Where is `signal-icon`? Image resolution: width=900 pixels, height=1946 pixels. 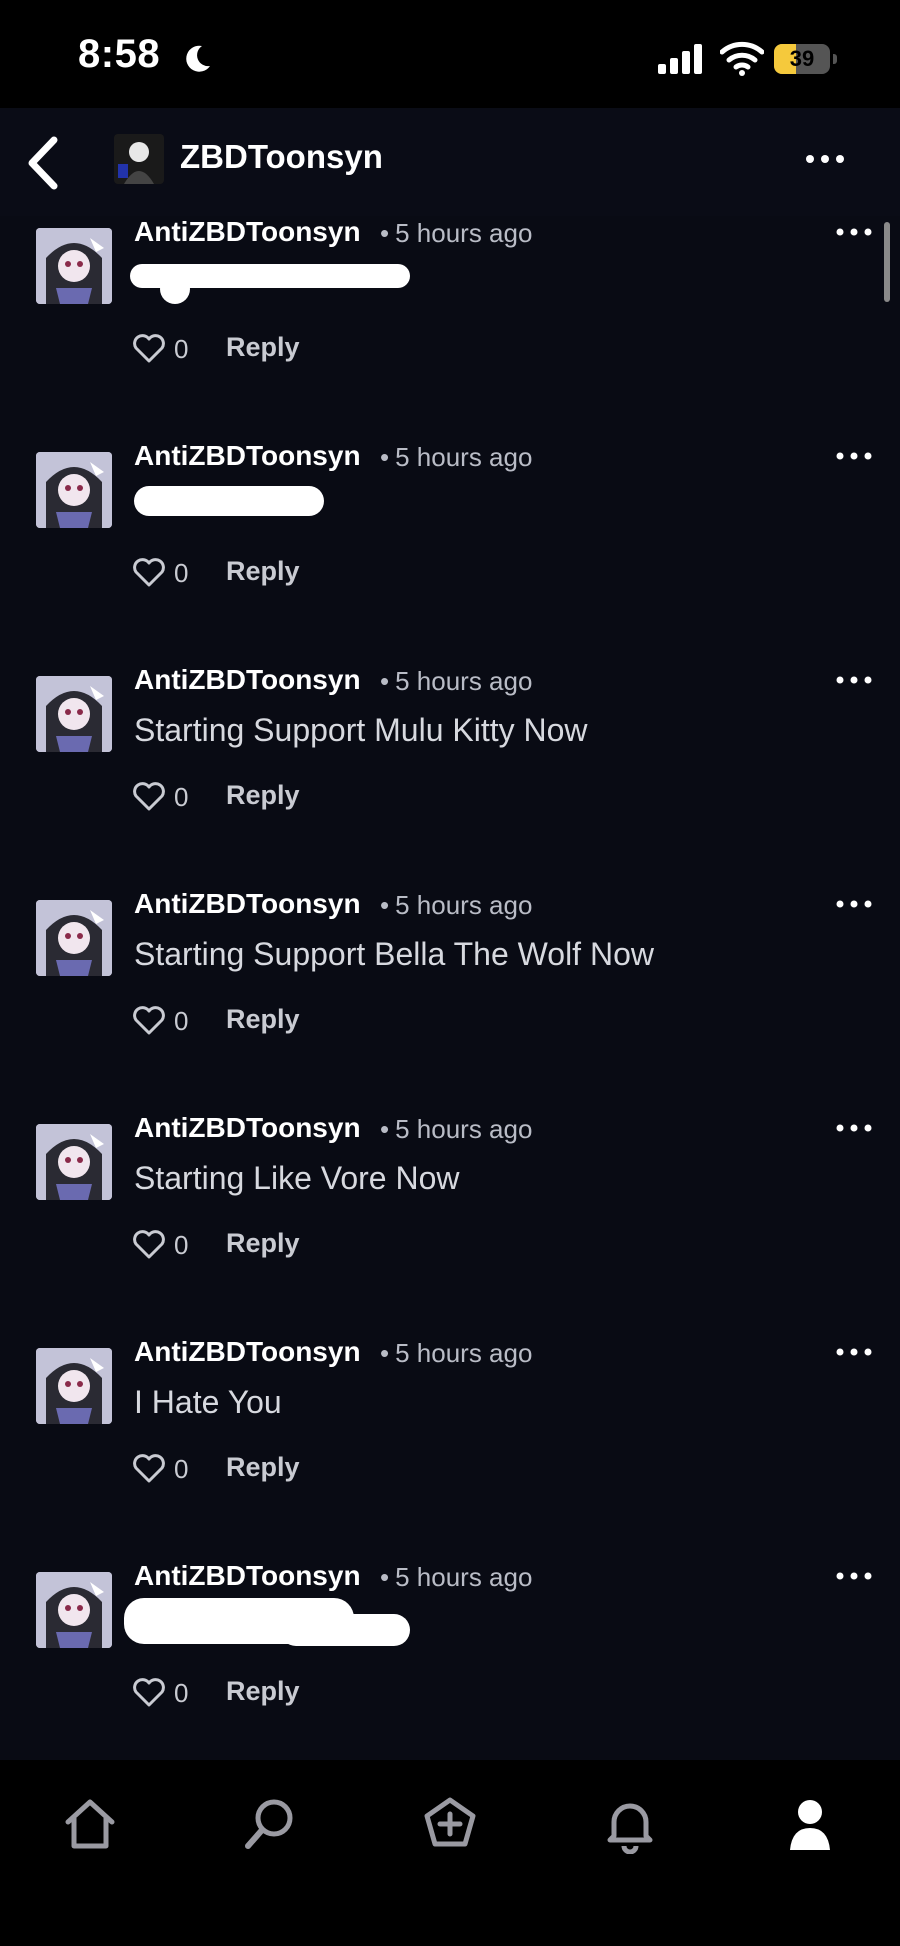 signal-icon is located at coordinates (680, 59).